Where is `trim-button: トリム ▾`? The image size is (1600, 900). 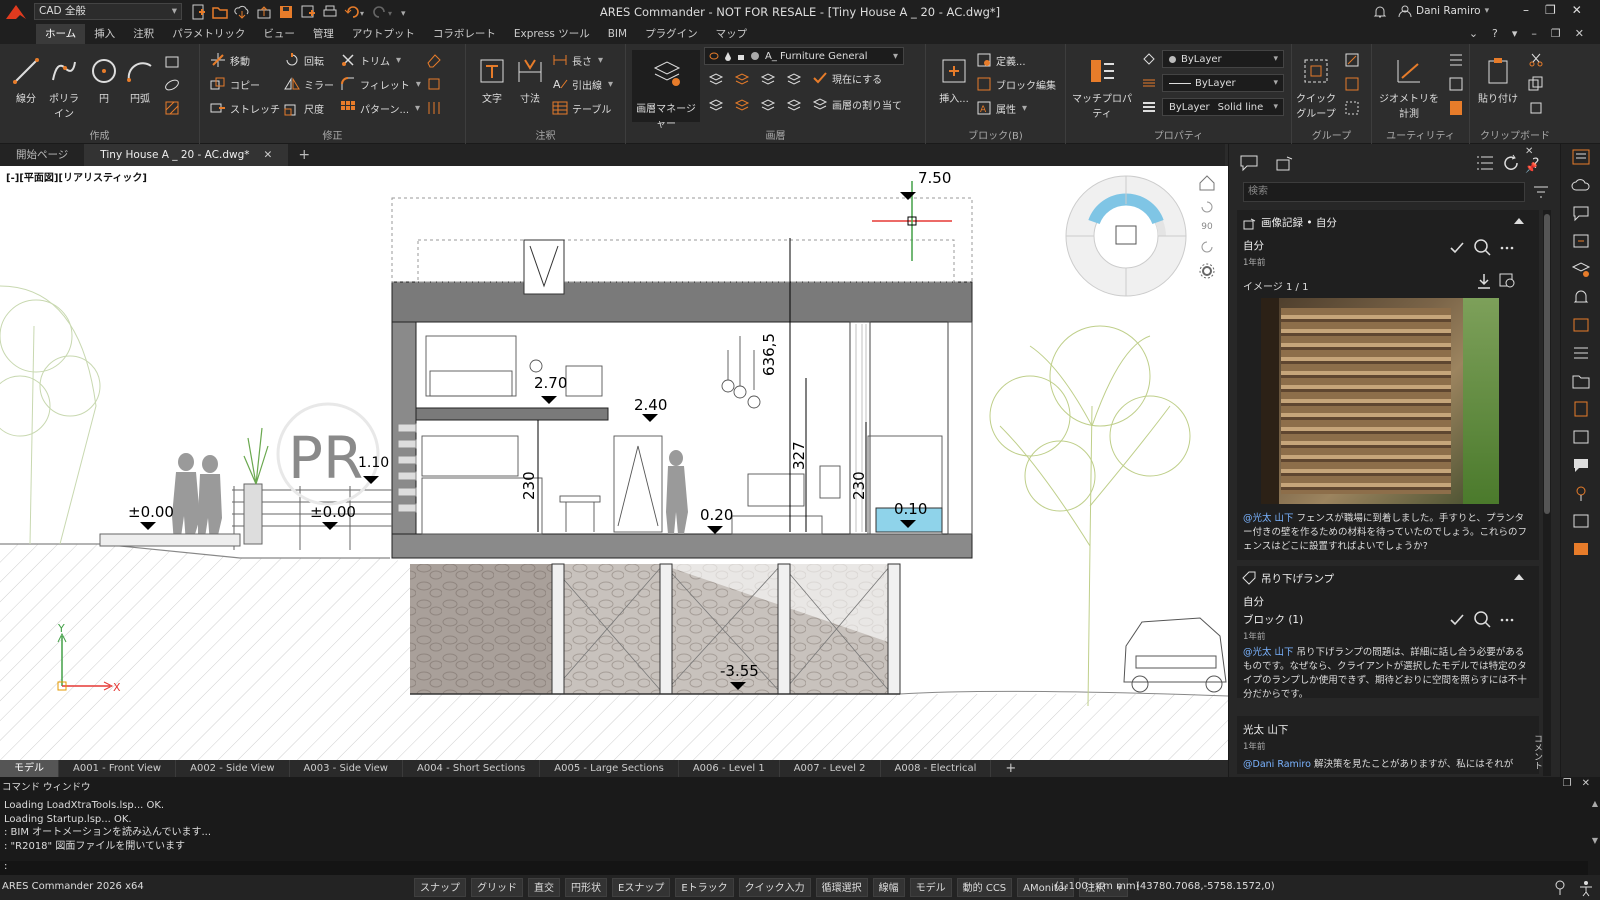 trim-button: トリム ▾ is located at coordinates (370, 60).